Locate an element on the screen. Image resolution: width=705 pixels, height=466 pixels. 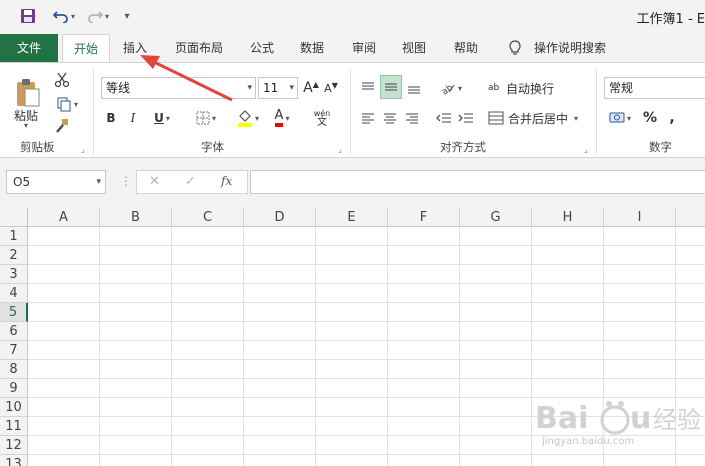
format-painter-button is located at coordinates (62, 126).